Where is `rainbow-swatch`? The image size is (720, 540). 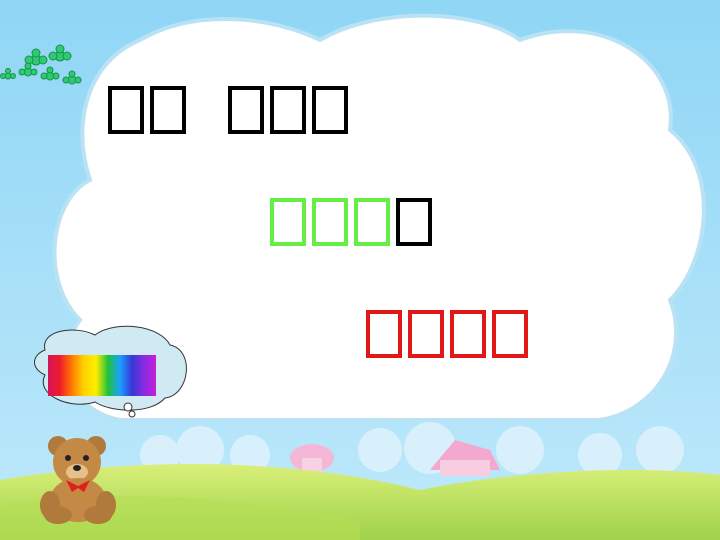
rainbow-swatch is located at coordinates (102, 375).